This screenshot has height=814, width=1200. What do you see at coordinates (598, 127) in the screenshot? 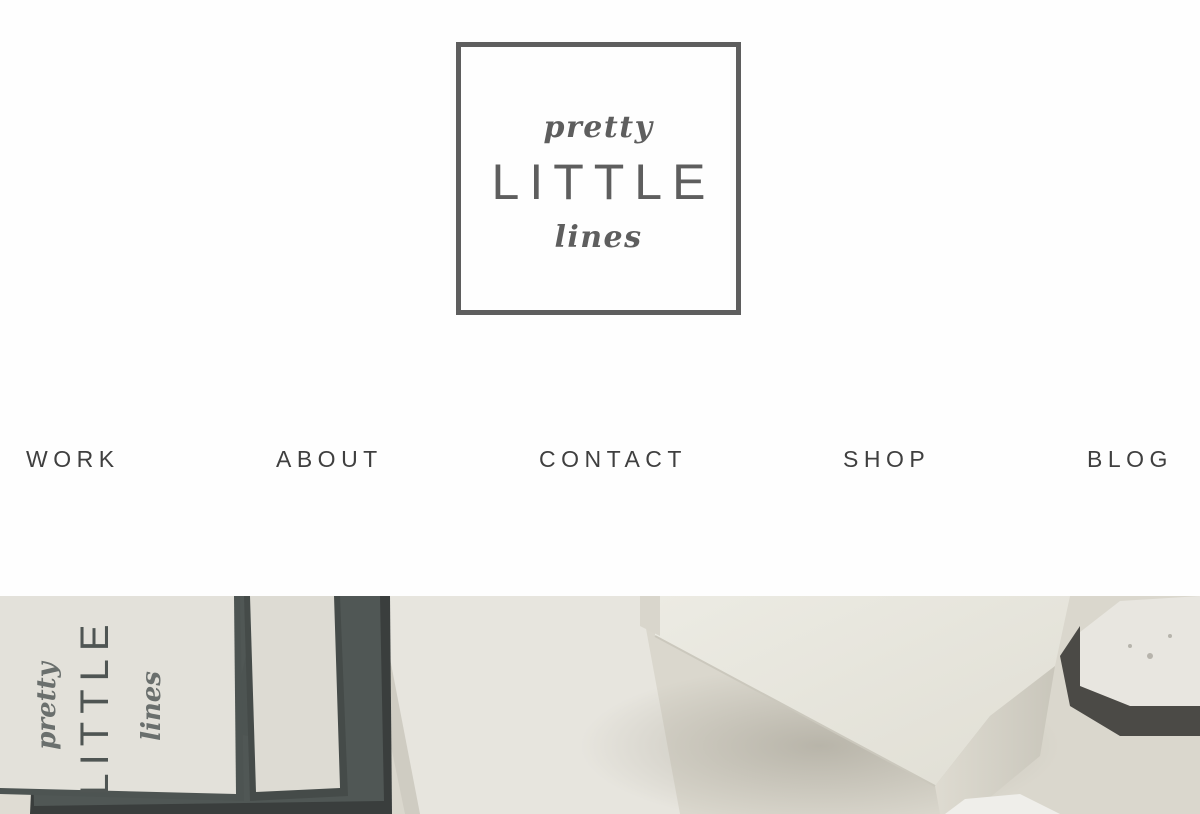
I see `logo-word-pretty: pretty` at bounding box center [598, 127].